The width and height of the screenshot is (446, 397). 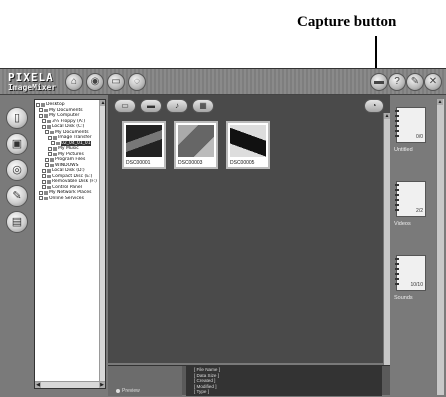 I want to click on preview-toggle: Preview, so click(x=128, y=391).